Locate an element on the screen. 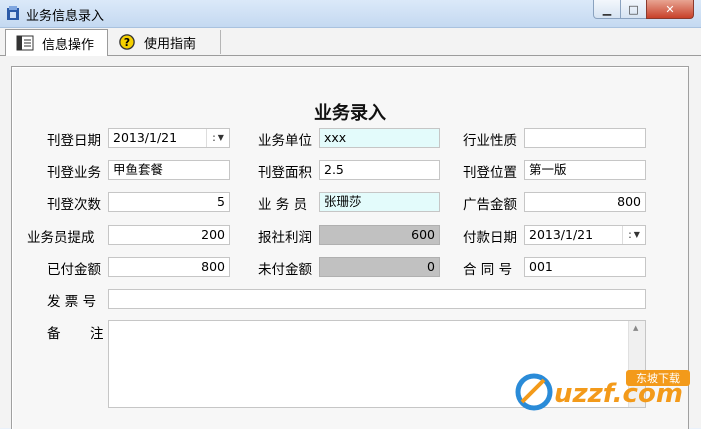 This screenshot has height=429, width=701. label-ad-amount: 广告金额 is located at coordinates (490, 205).